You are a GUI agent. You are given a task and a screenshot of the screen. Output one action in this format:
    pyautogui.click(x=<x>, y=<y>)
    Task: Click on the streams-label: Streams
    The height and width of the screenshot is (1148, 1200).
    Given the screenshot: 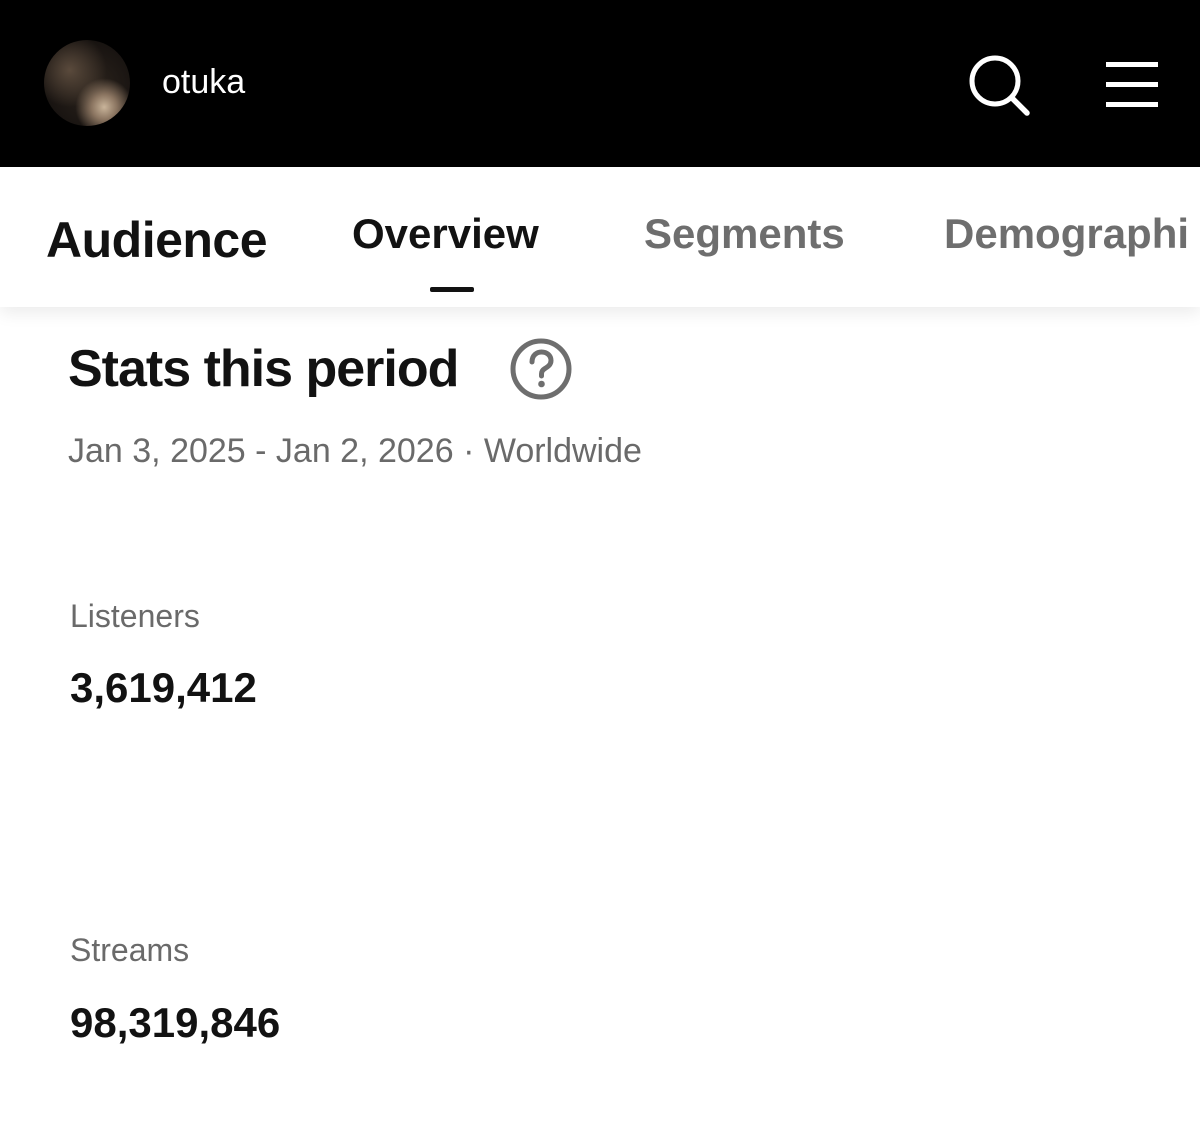 What is the action you would take?
    pyautogui.click(x=130, y=950)
    